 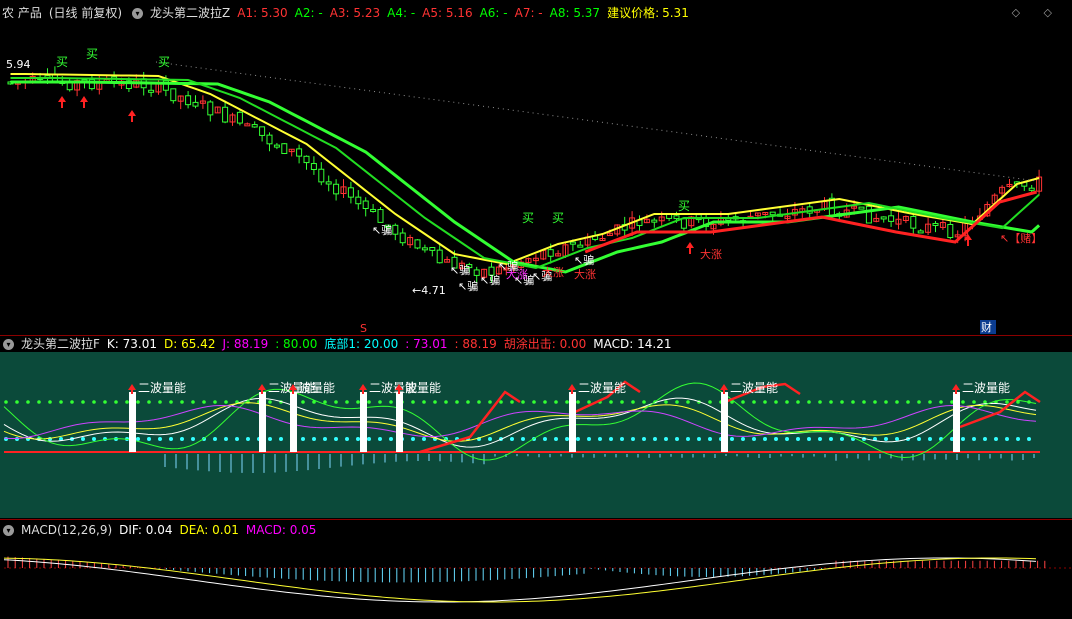 I want to click on kdj-menu-icon: ▾, so click(x=8, y=344).